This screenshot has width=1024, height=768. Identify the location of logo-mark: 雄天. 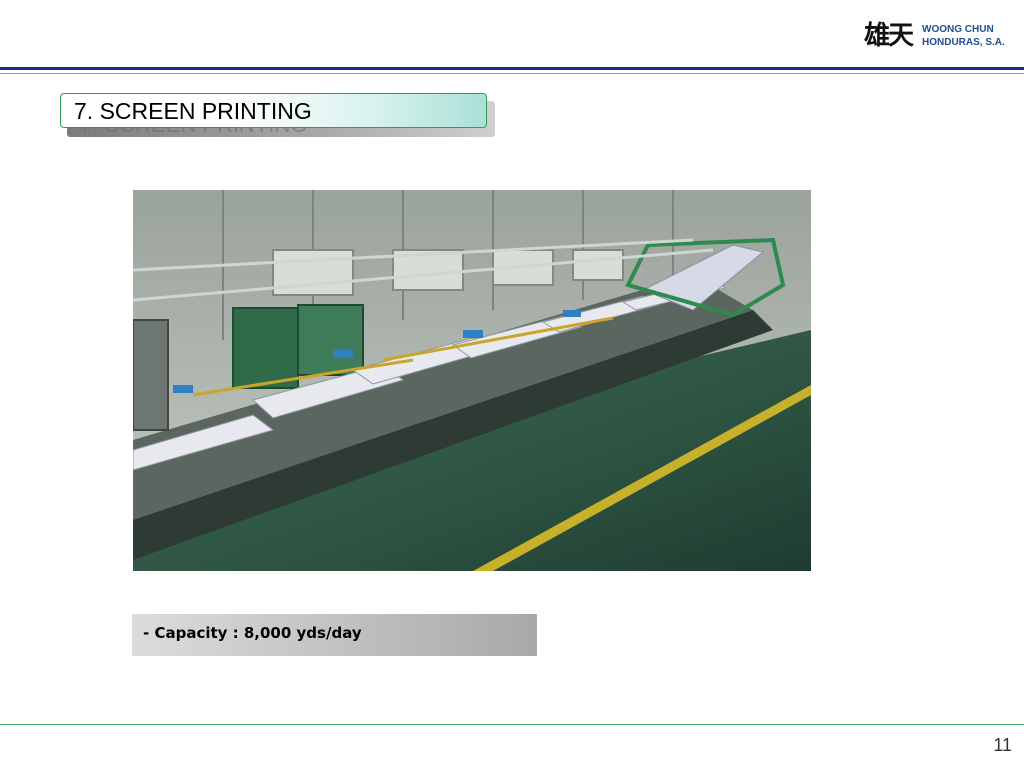
(889, 36).